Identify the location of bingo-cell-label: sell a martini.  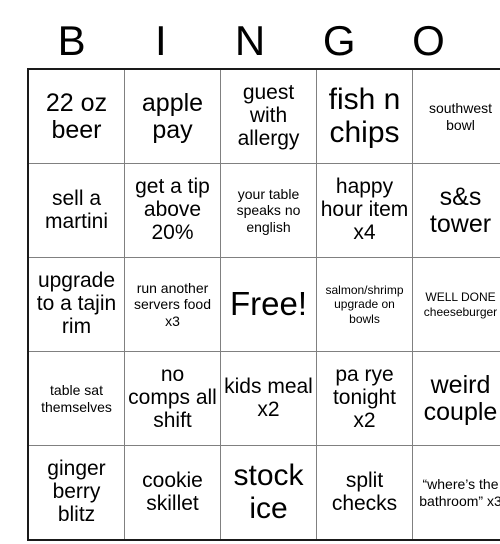
(76, 209).